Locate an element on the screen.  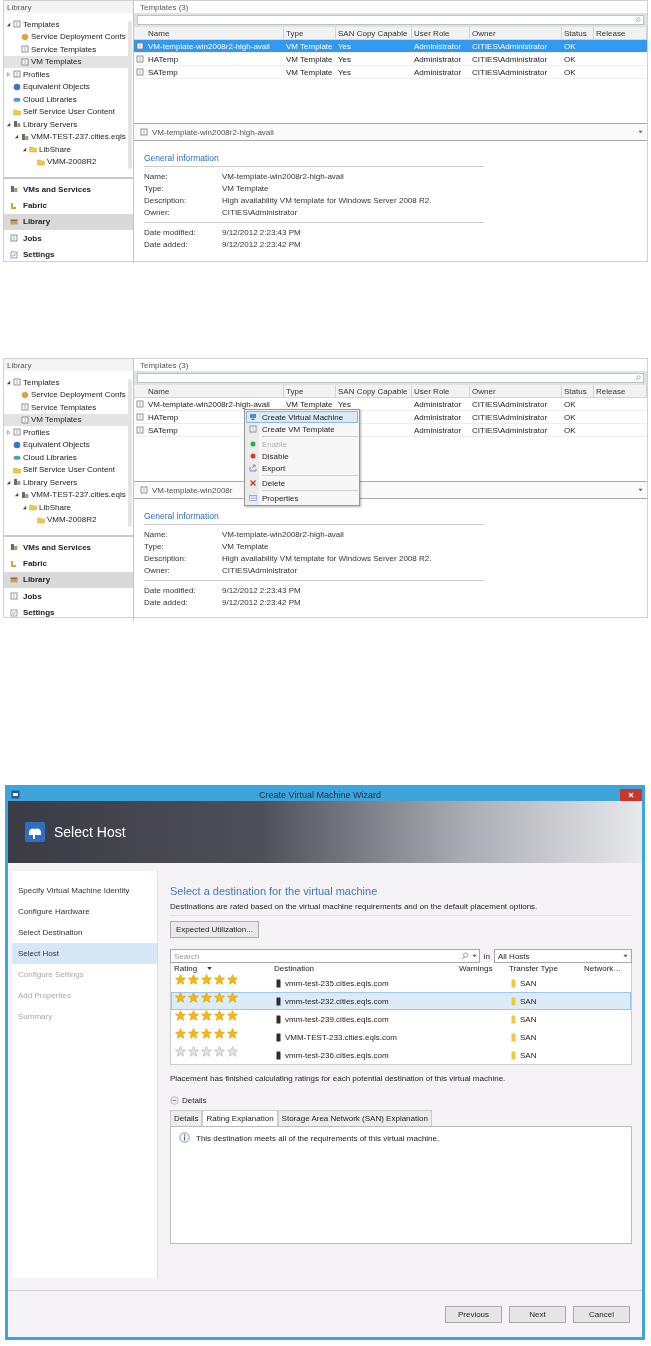
step-item: Select Destination is located at coordinates (84, 932).